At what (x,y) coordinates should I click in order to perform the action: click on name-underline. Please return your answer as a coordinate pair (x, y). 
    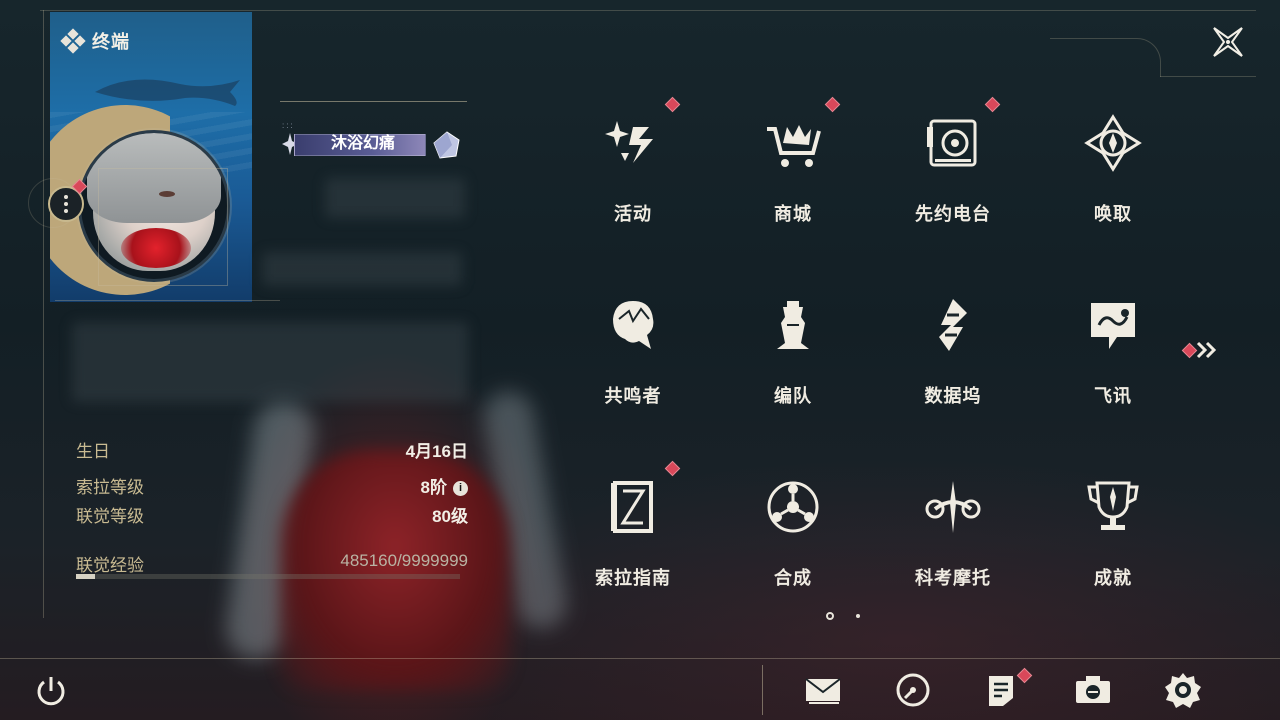
    Looking at the image, I should click on (373, 101).